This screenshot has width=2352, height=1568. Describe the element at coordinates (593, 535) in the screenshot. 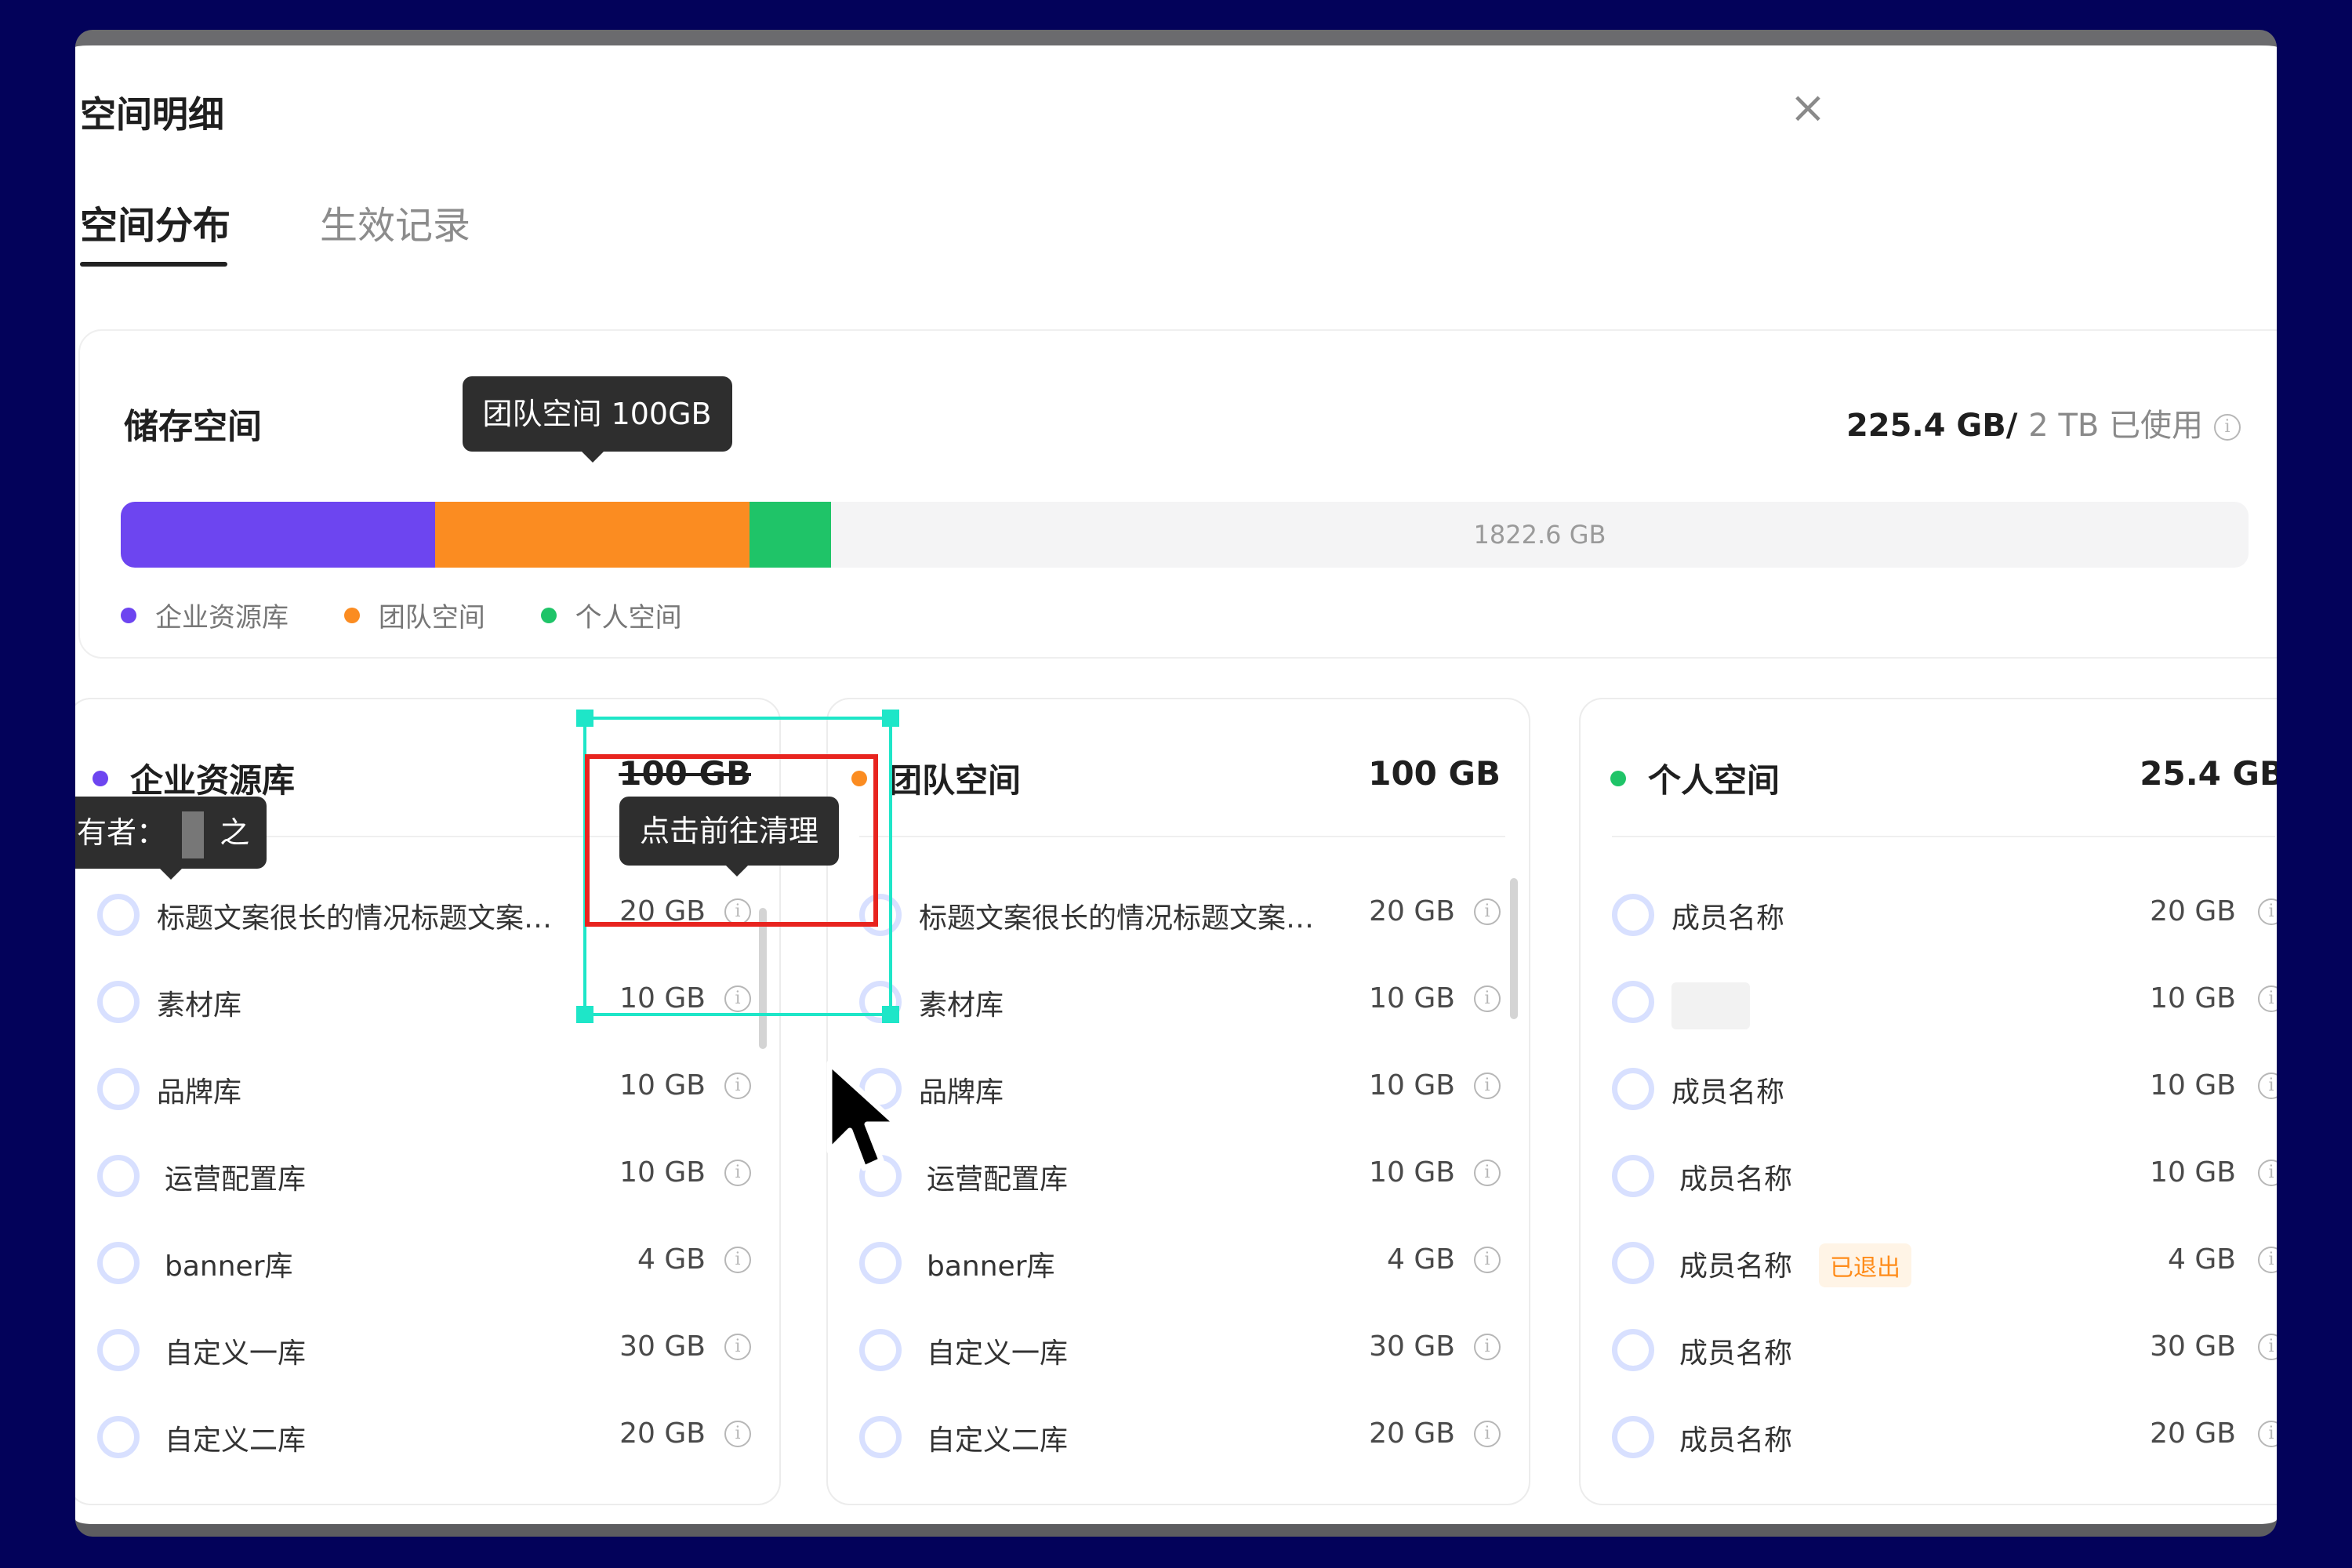

I see `bar-segment-team` at that location.